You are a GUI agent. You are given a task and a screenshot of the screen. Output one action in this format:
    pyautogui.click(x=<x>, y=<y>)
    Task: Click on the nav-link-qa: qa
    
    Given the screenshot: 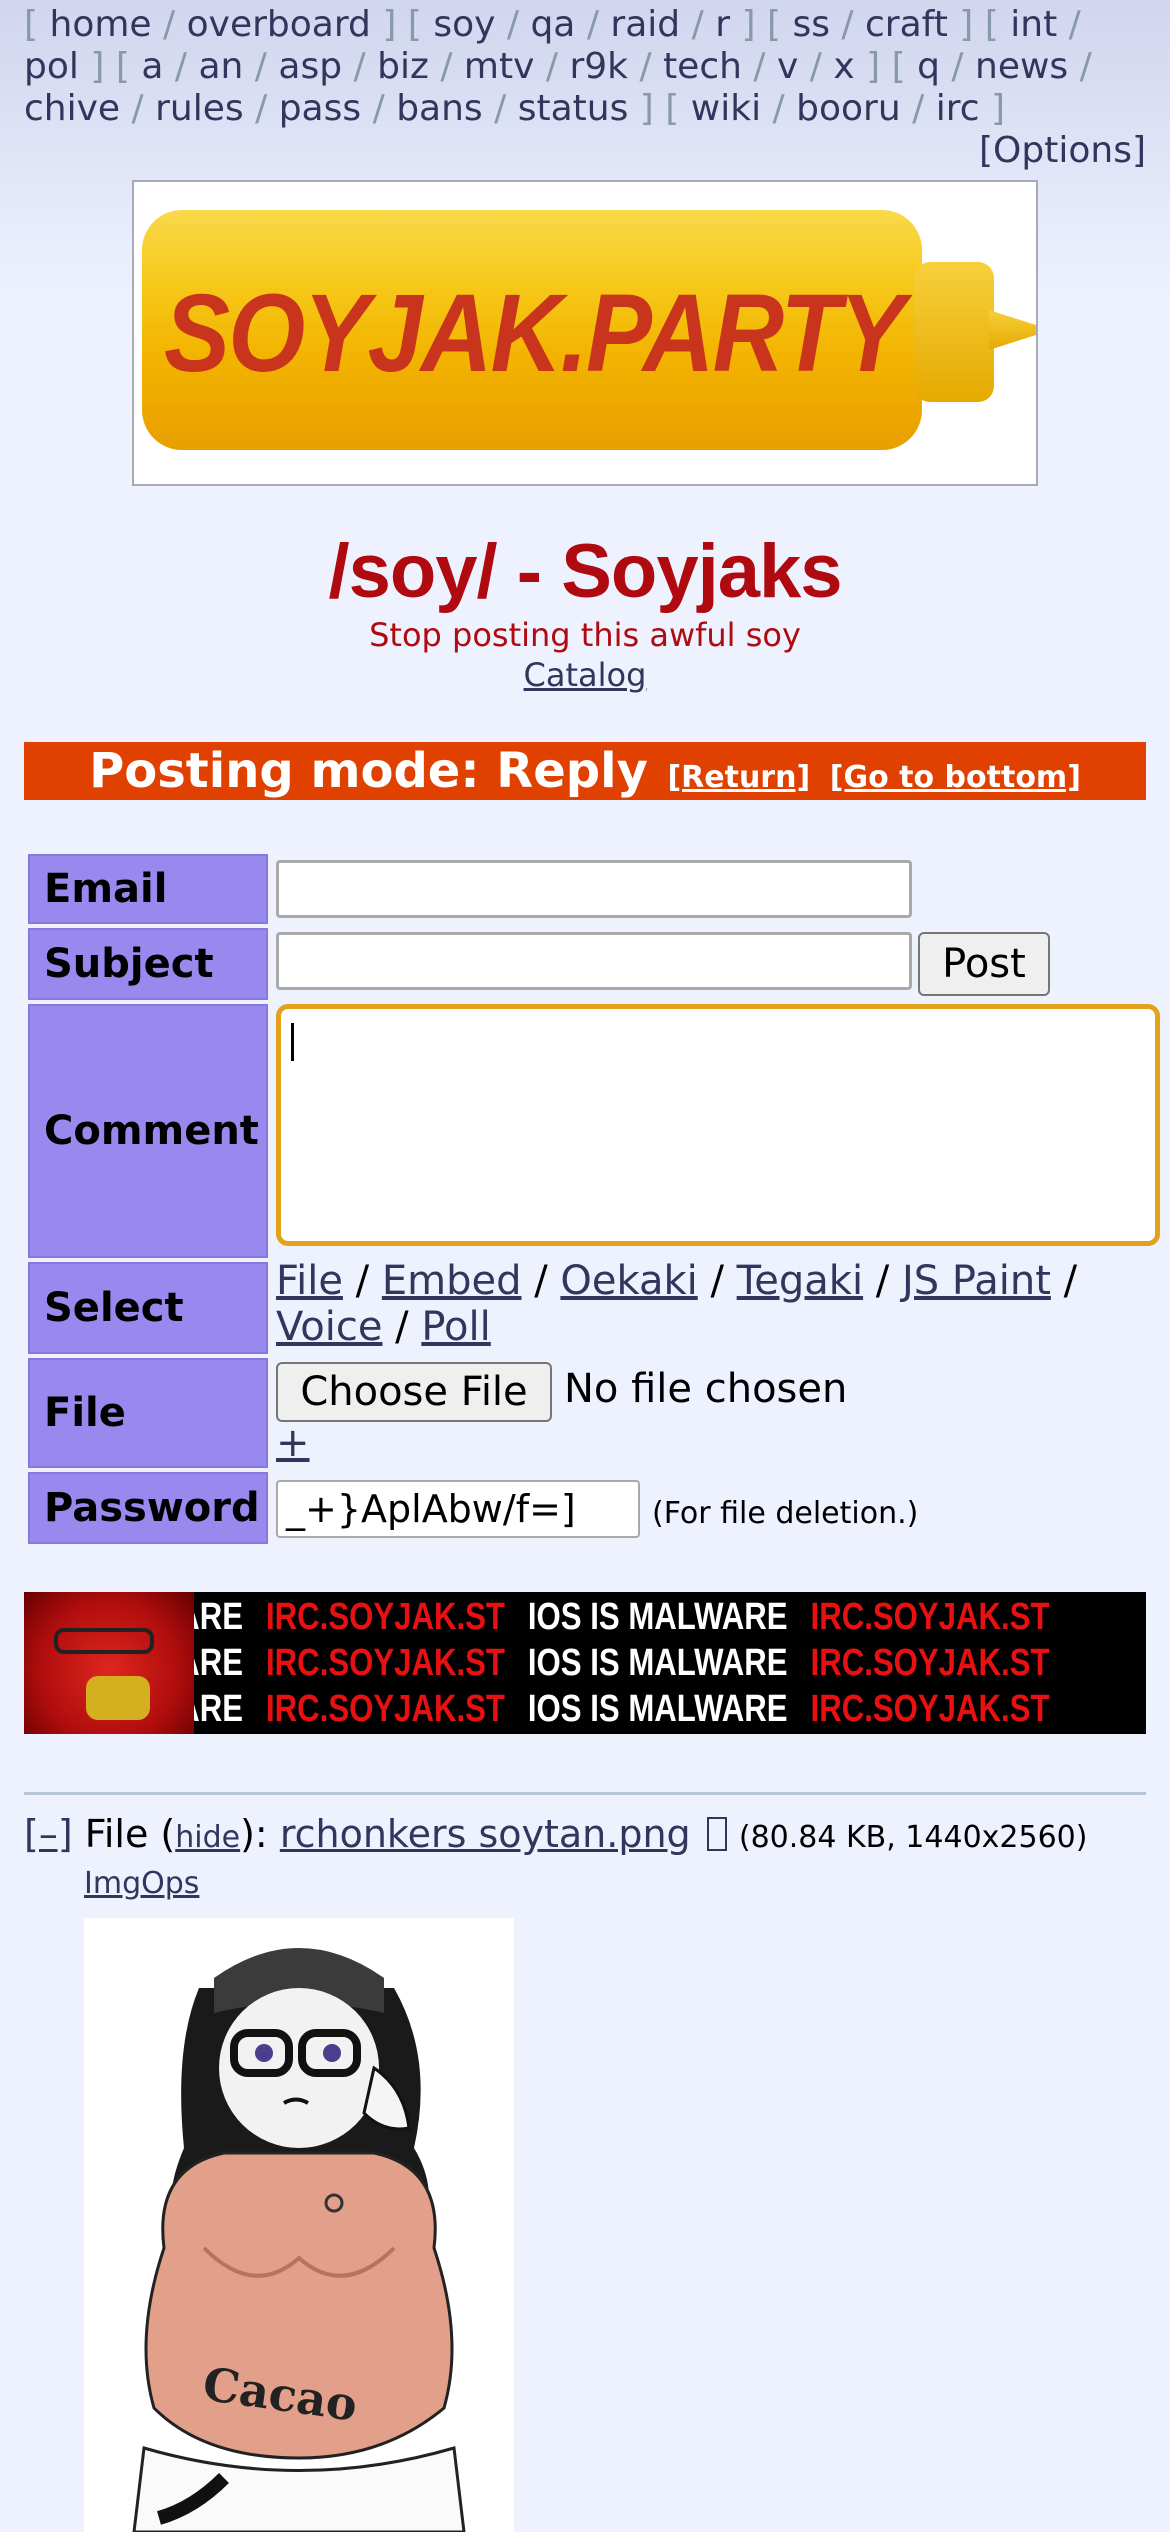 What is the action you would take?
    pyautogui.click(x=552, y=24)
    